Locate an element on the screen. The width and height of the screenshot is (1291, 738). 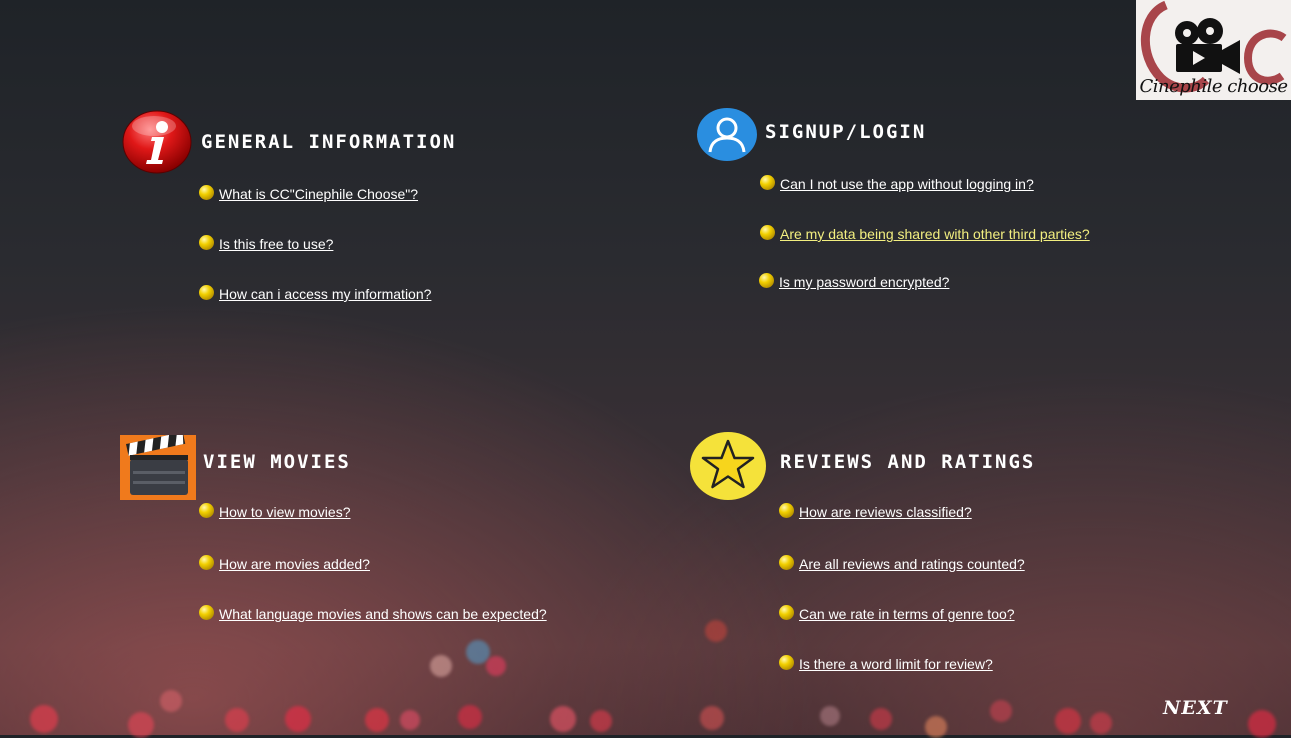
faq-item: Is my password encrypted? is located at coordinates (854, 281).